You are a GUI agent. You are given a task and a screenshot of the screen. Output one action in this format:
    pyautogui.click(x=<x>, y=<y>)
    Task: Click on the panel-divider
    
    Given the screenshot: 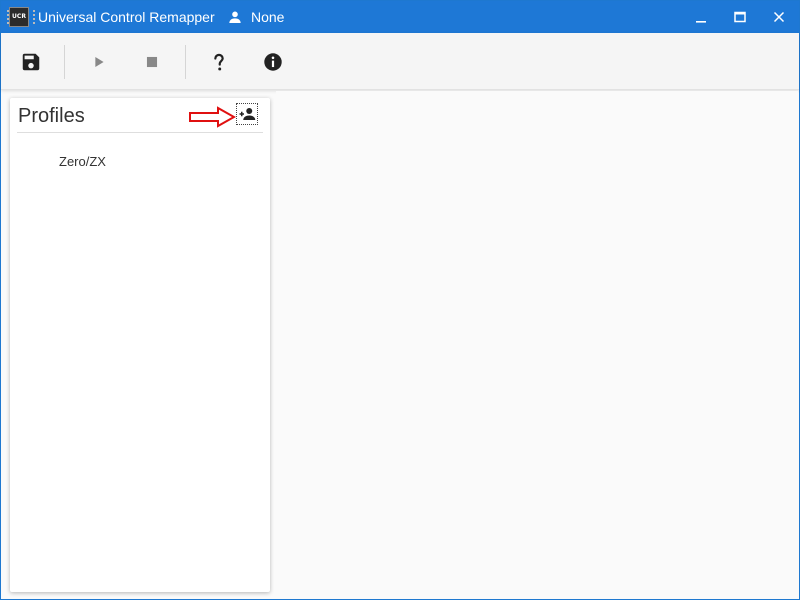 What is the action you would take?
    pyautogui.click(x=140, y=132)
    